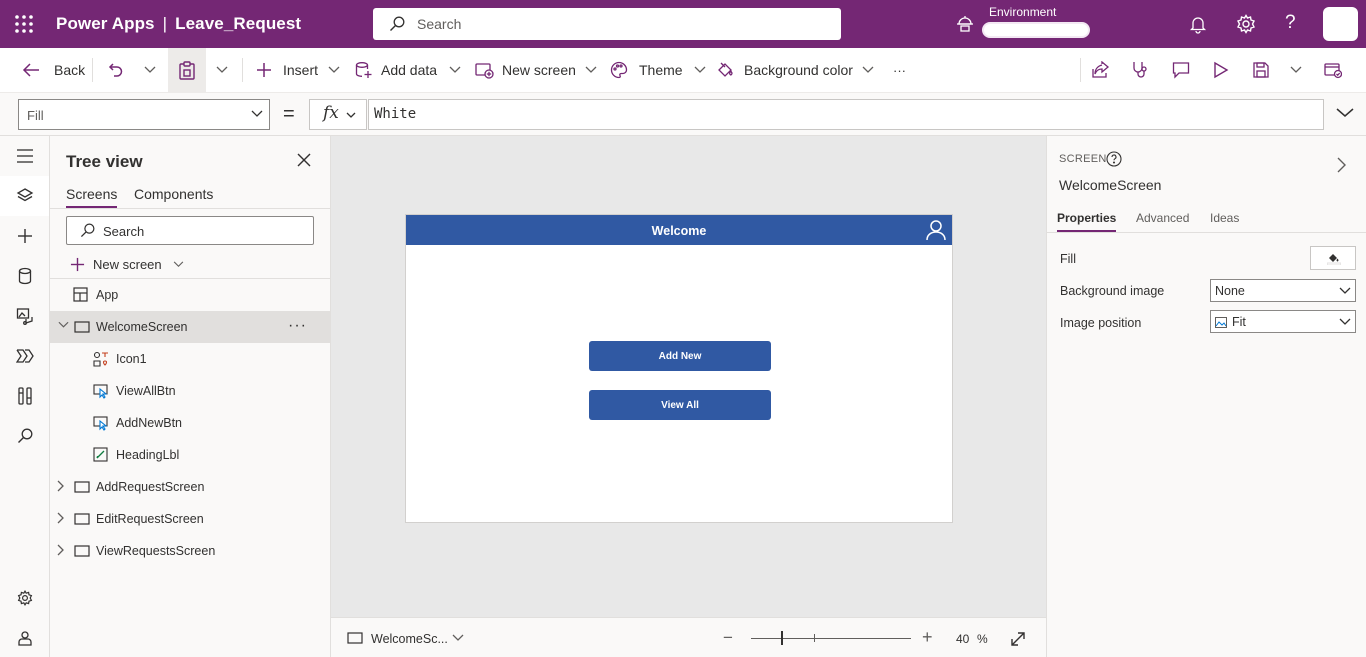  Describe the element at coordinates (173, 194) in the screenshot. I see `tab-components: Components` at that location.